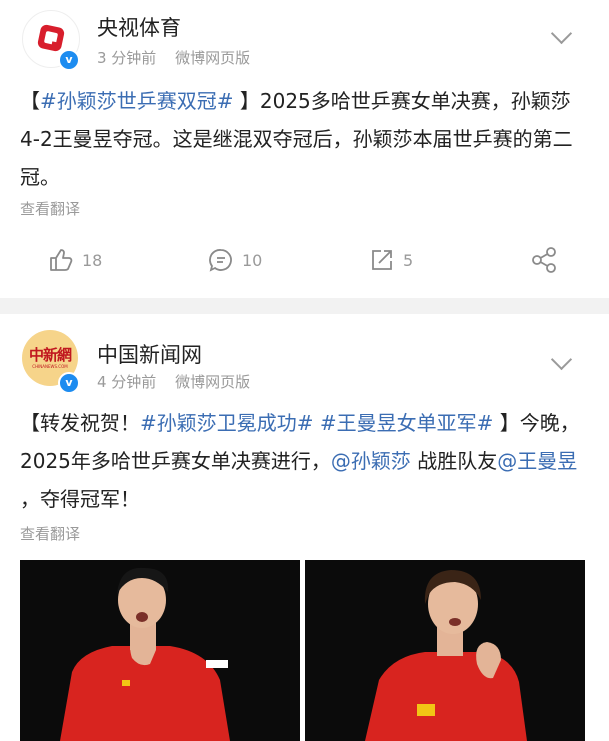  I want to click on like-count: 18, so click(92, 260).